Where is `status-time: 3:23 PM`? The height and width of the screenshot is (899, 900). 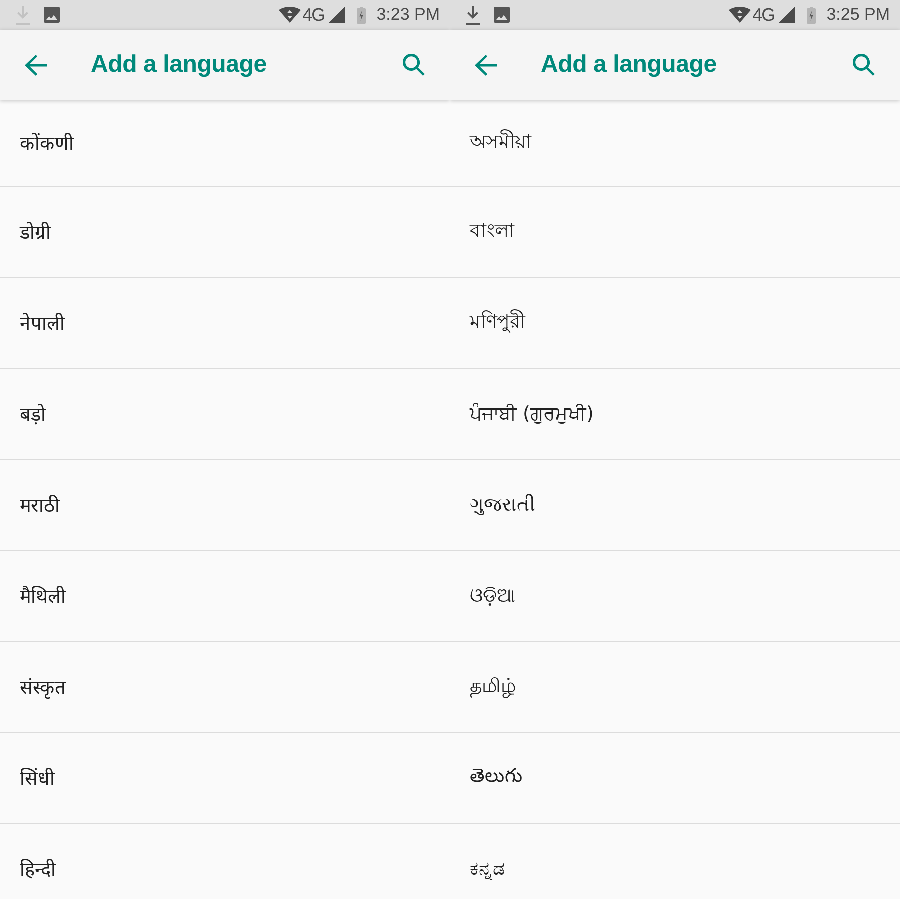
status-time: 3:23 PM is located at coordinates (408, 15).